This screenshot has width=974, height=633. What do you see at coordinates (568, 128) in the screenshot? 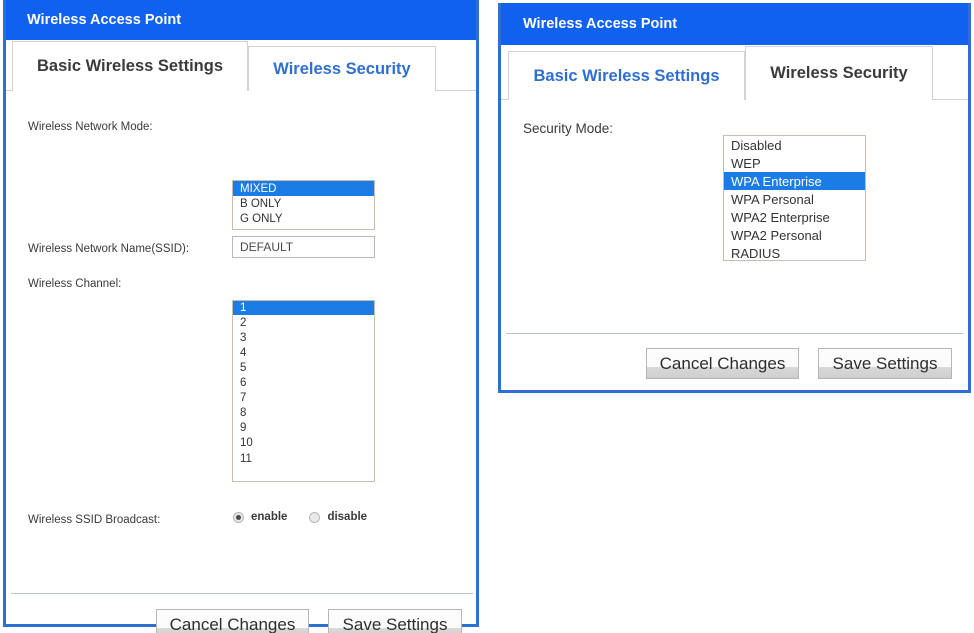
I see `label-security-mode: Security Mode:` at bounding box center [568, 128].